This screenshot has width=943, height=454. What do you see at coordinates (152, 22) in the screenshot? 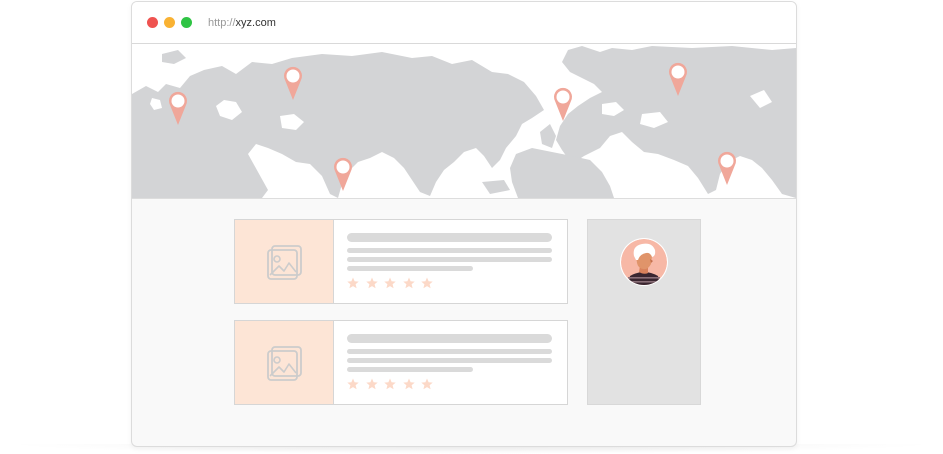
I see `close-window-button` at bounding box center [152, 22].